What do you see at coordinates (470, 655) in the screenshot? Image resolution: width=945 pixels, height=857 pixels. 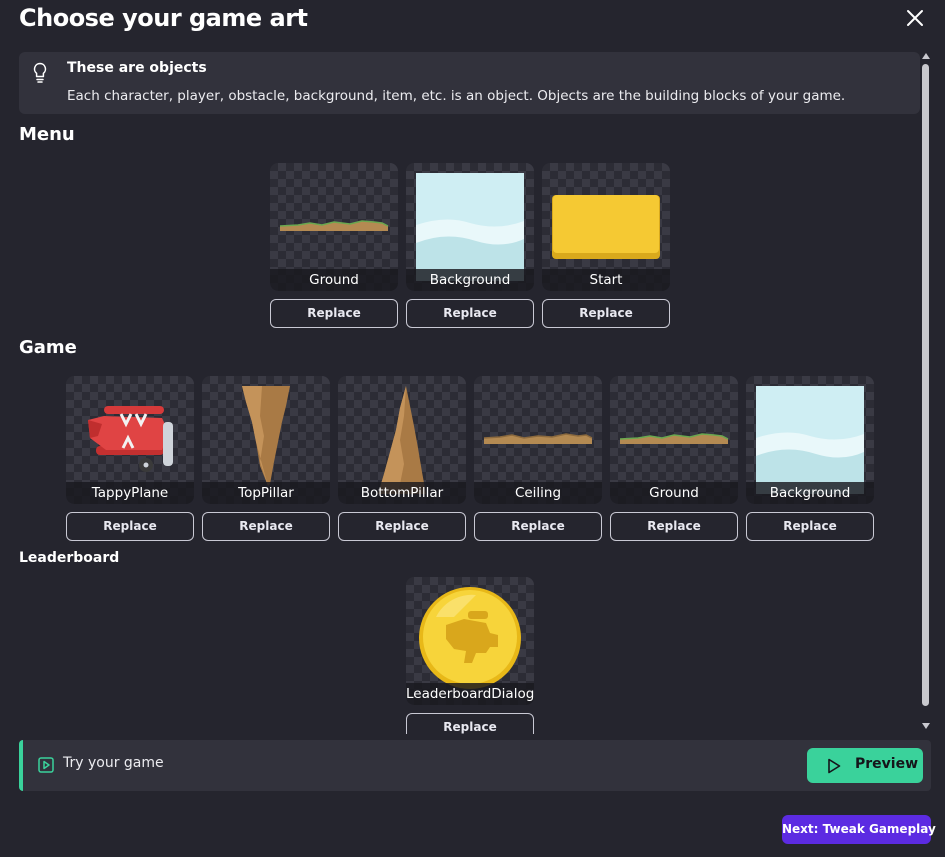 I see `object-tile-leaderboard-dialog: LeaderboardDialog Replace` at bounding box center [470, 655].